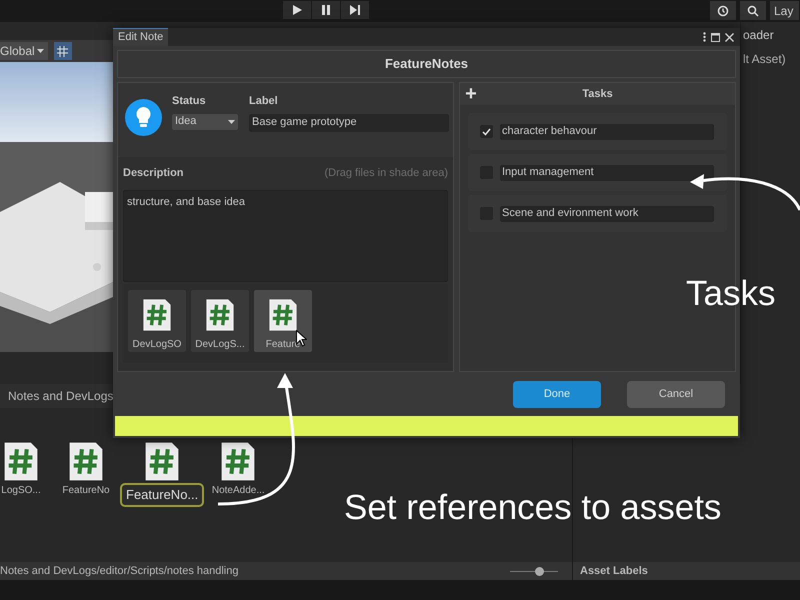 This screenshot has height=600, width=800. What do you see at coordinates (426, 64) in the screenshot?
I see `note-title: FeatureNotes` at bounding box center [426, 64].